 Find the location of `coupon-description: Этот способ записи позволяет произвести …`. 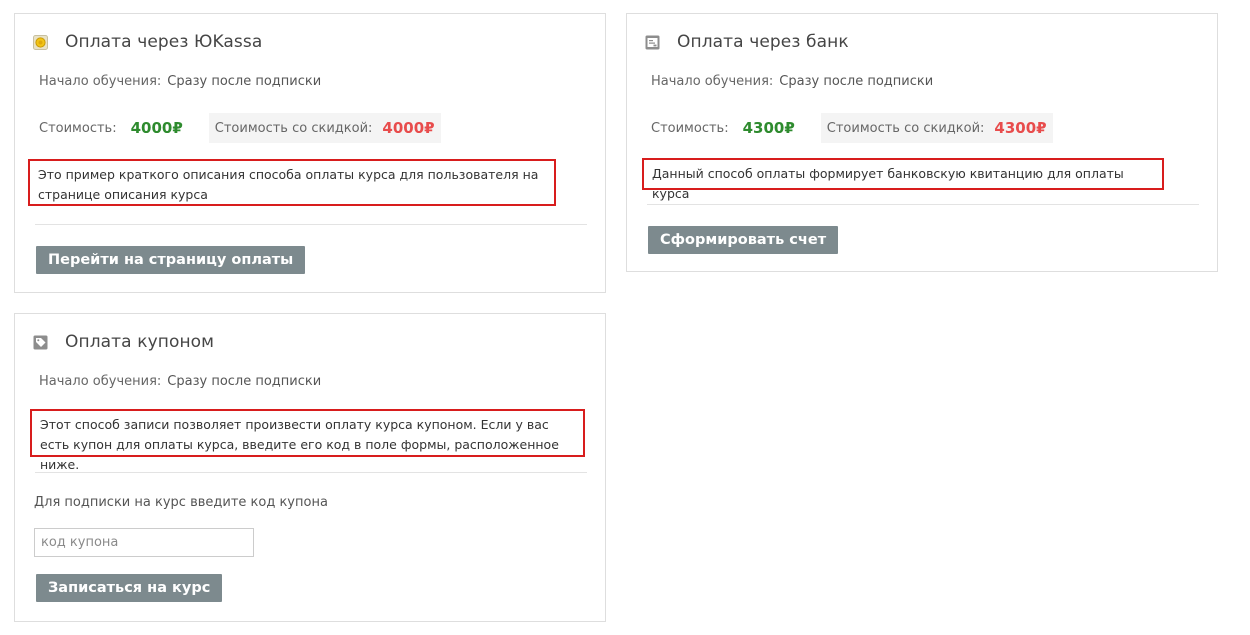

coupon-description: Этот способ записи позволяет произвести … is located at coordinates (307, 440).